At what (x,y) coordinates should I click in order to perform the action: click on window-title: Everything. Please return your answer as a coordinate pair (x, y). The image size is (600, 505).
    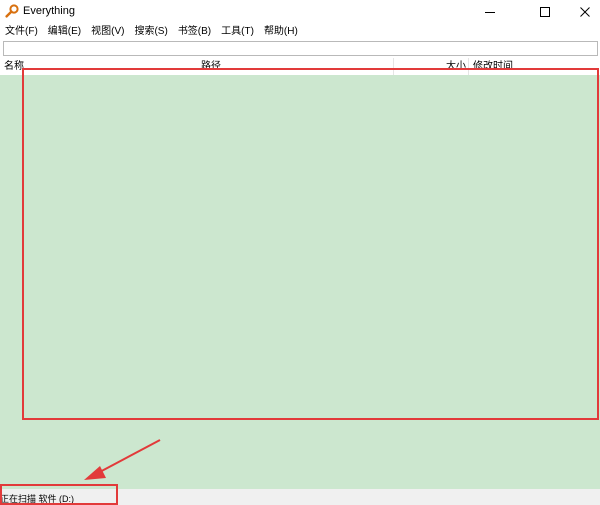
    Looking at the image, I should click on (49, 11).